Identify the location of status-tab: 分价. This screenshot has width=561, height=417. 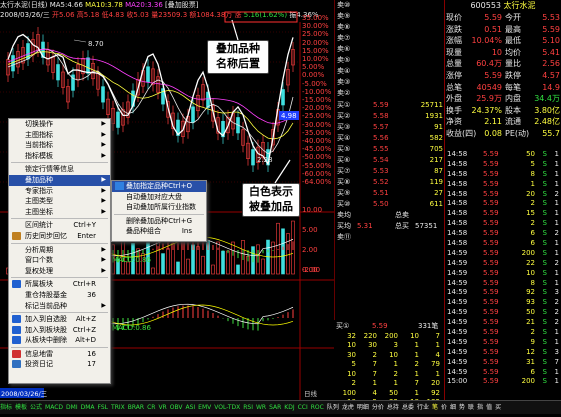
(378, 407).